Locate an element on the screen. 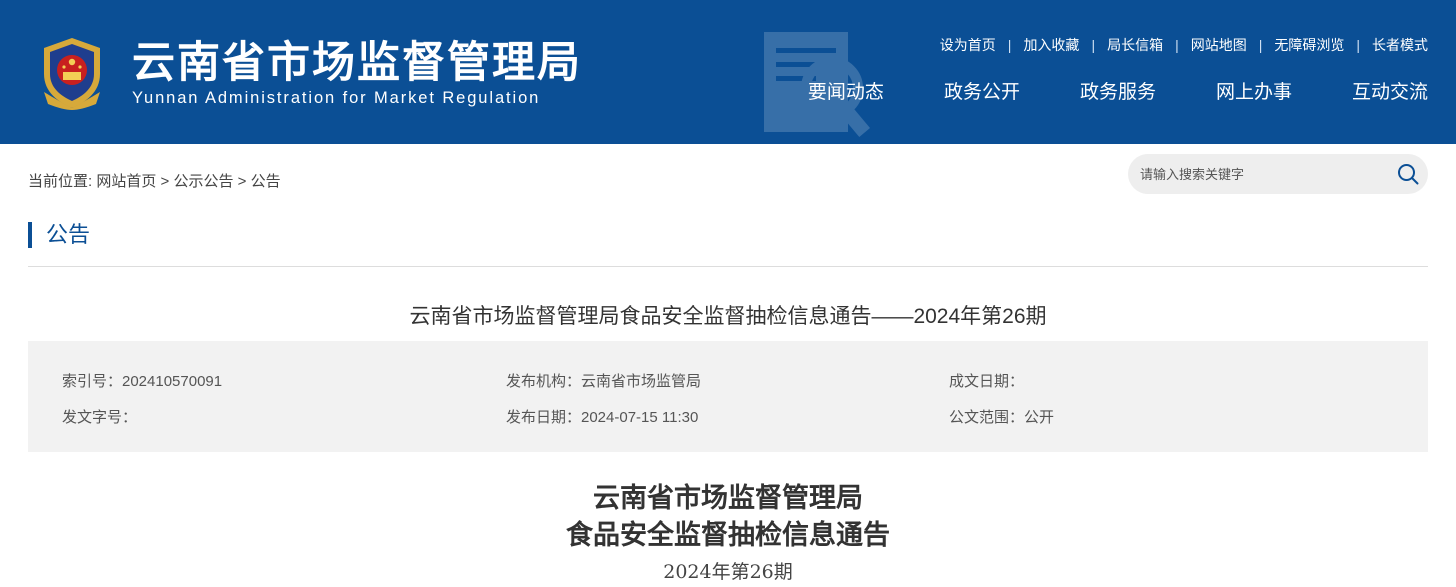 Image resolution: width=1456 pixels, height=587 pixels. nav-interaction: 互动交流 is located at coordinates (1390, 90).